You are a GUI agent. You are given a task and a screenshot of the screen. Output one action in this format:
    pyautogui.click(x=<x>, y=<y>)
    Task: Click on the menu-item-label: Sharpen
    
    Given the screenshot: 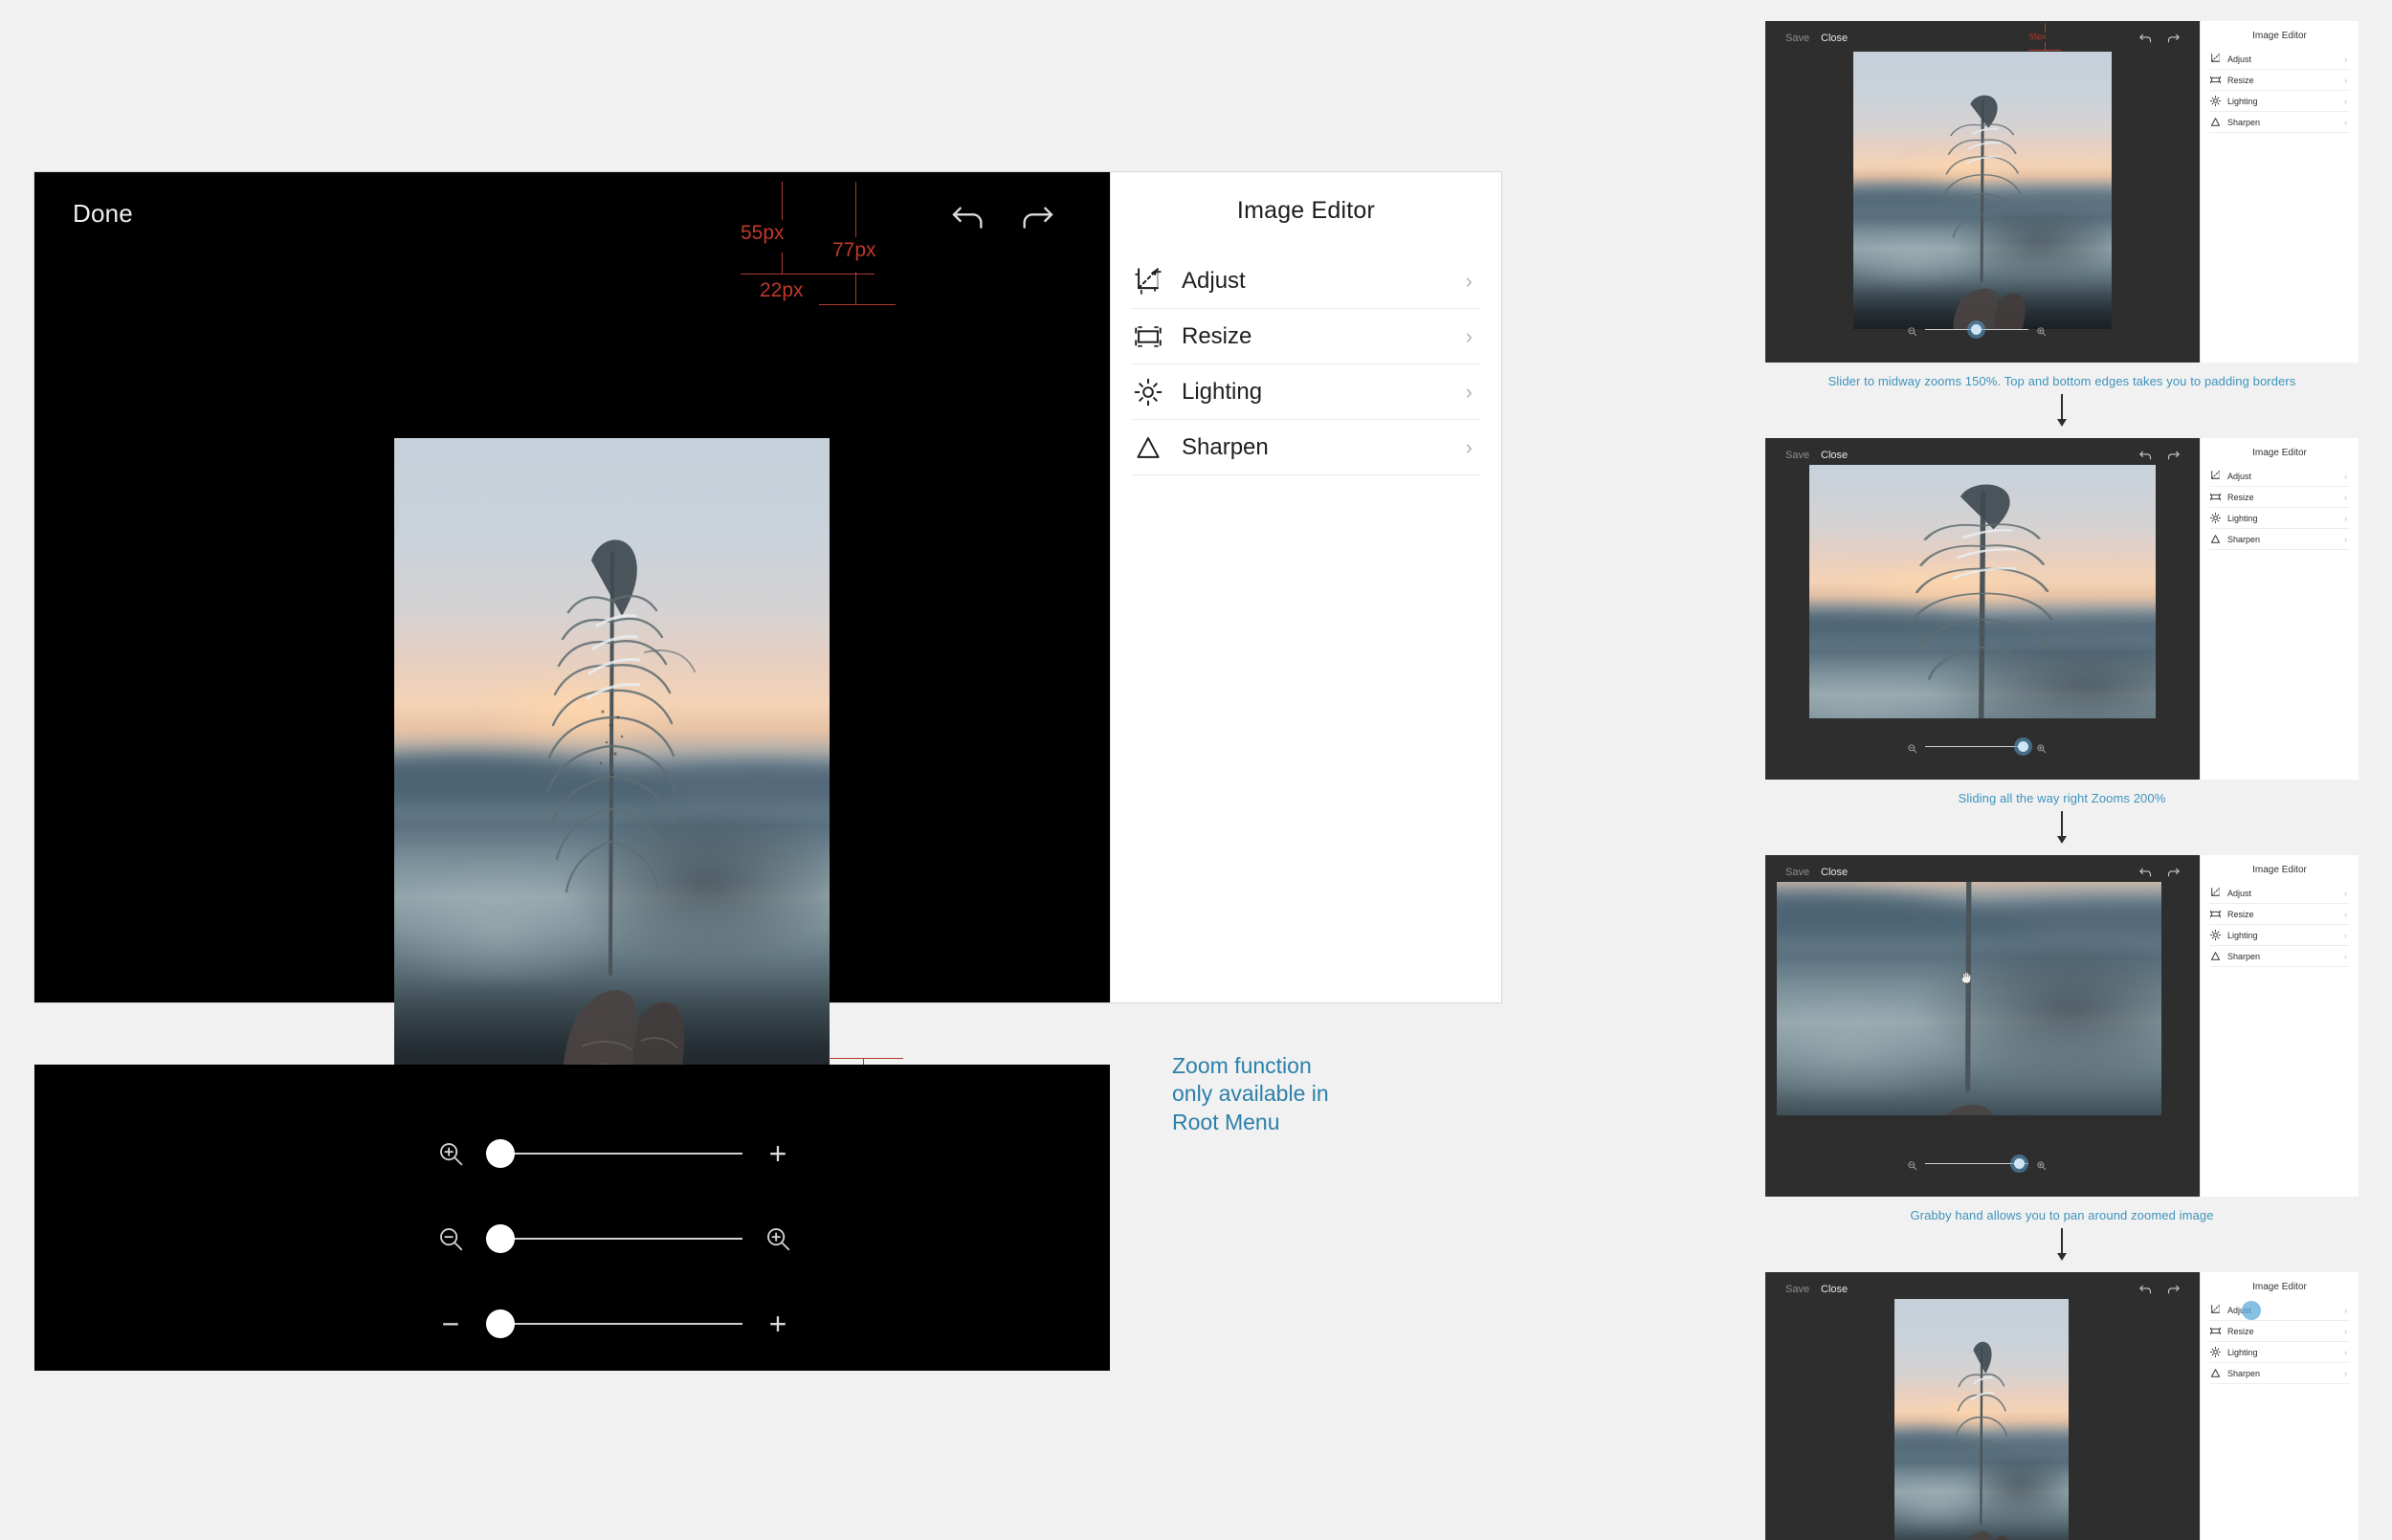 What is the action you would take?
    pyautogui.click(x=1225, y=446)
    